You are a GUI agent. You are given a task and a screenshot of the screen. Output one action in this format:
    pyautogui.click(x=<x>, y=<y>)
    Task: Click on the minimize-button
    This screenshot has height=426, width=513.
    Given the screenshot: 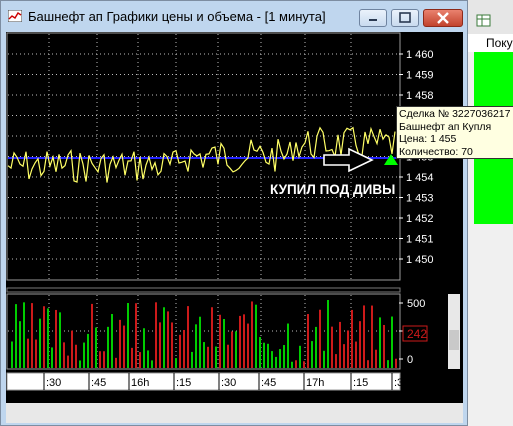 What is the action you would take?
    pyautogui.click(x=373, y=18)
    